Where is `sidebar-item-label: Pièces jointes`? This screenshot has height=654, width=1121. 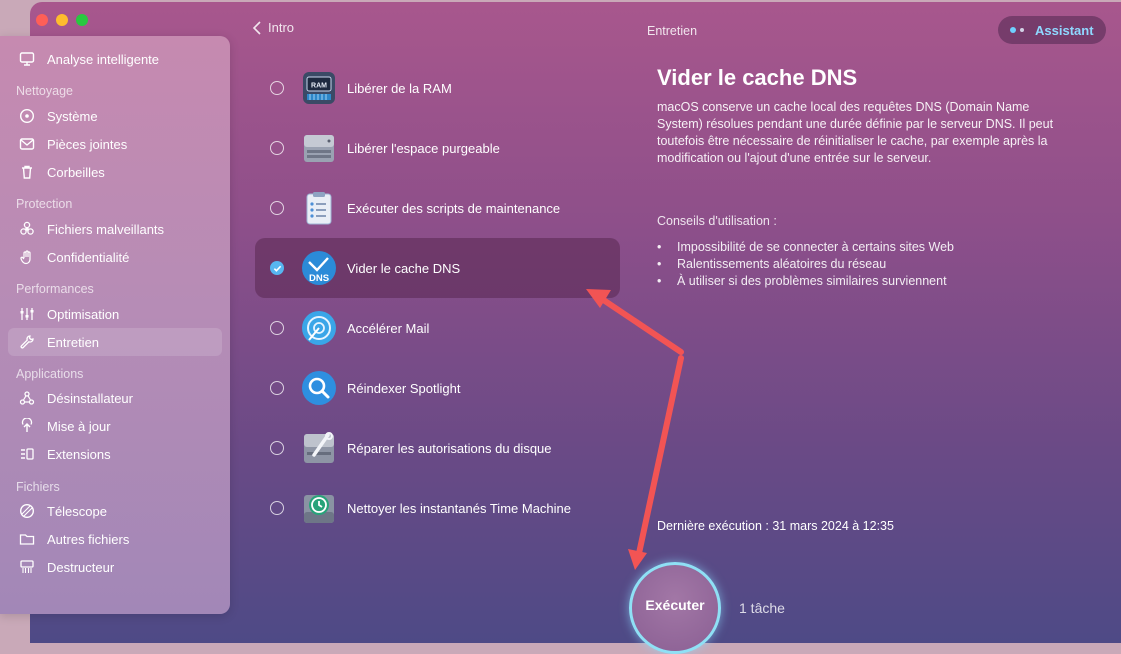 sidebar-item-label: Pièces jointes is located at coordinates (87, 144).